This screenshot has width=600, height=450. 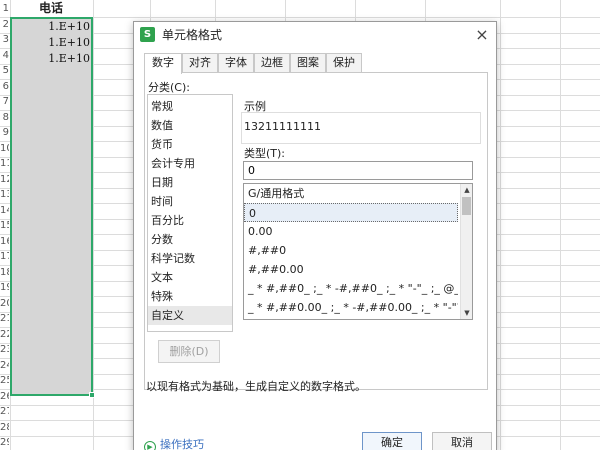 What do you see at coordinates (4, 442) in the screenshot?
I see `row-number: 29` at bounding box center [4, 442].